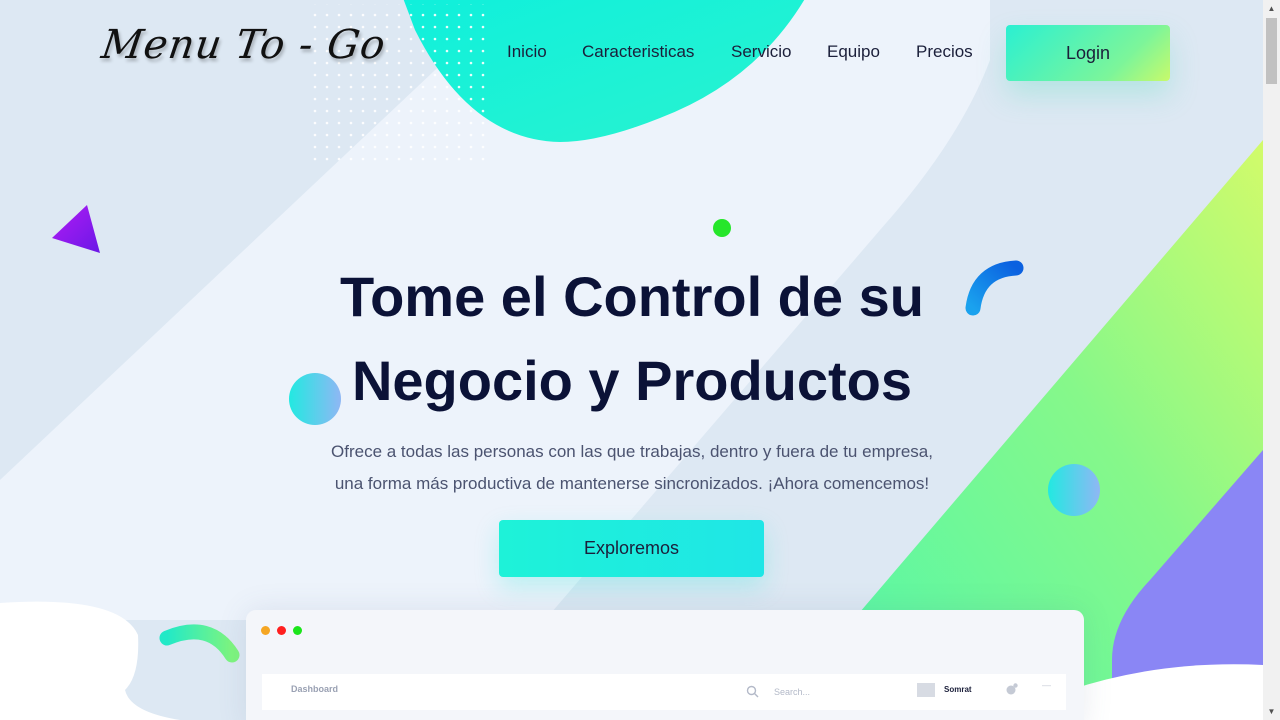 Image resolution: width=1280 pixels, height=720 pixels. I want to click on nav-item-caracteristicas: Caracteristicas, so click(638, 52).